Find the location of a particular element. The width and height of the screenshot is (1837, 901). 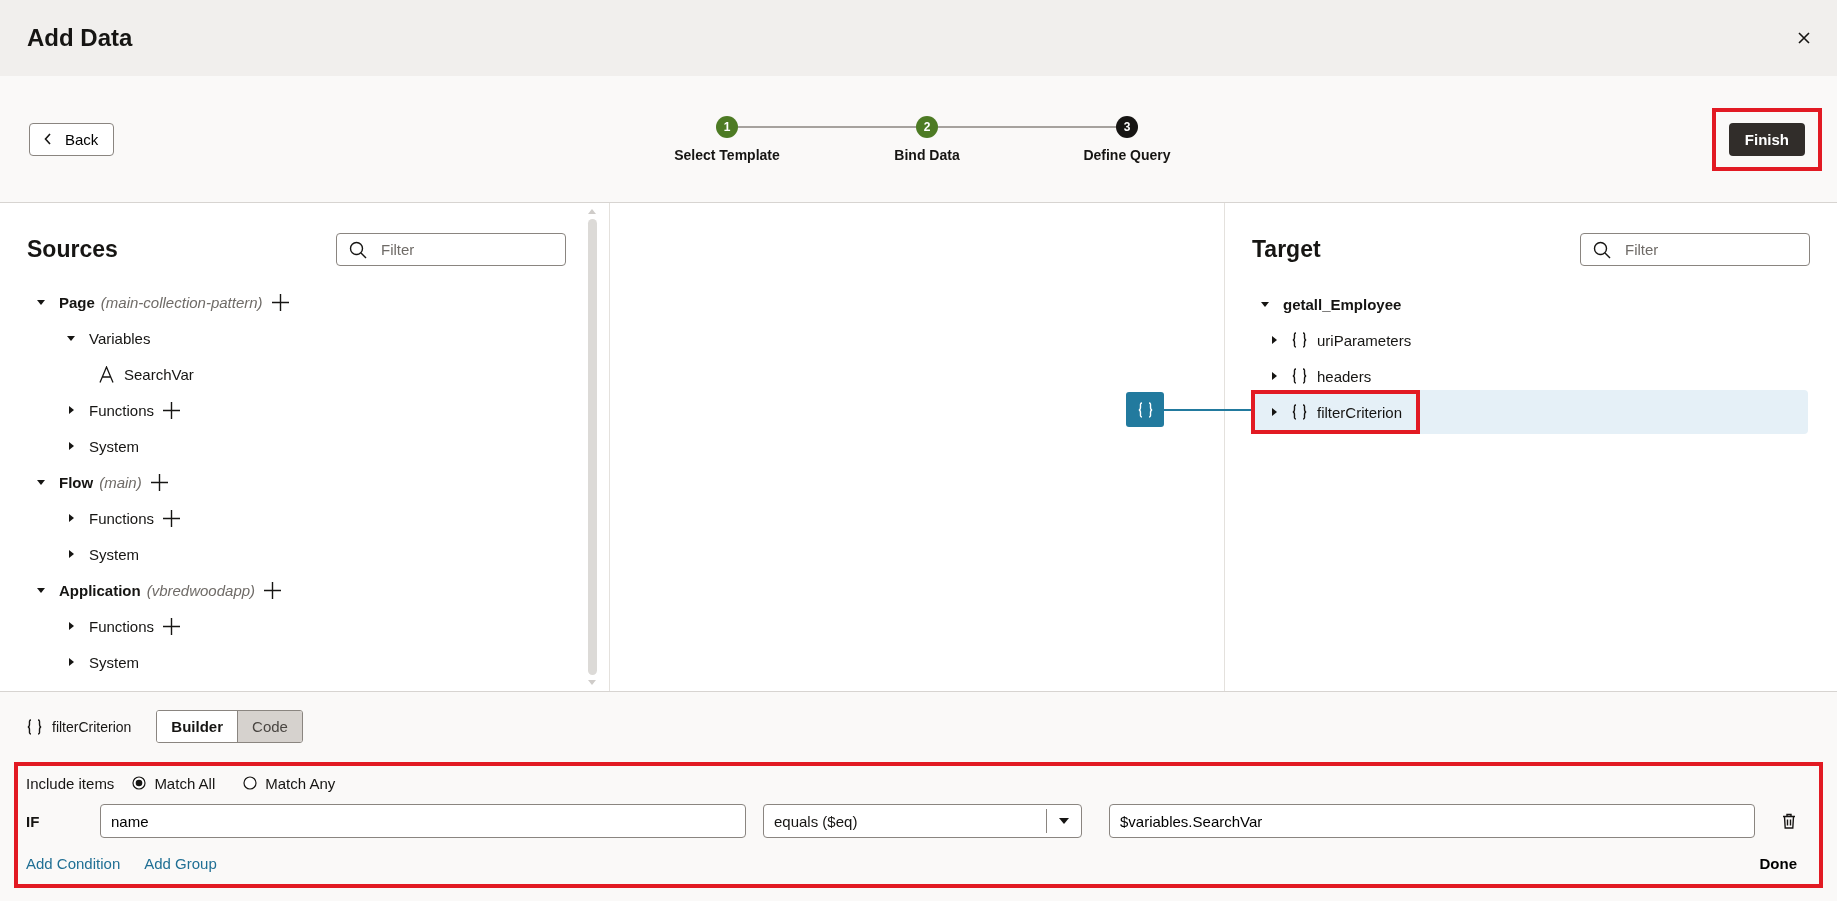

tree-item-note: (vbredwoodapp) is located at coordinates (201, 590).